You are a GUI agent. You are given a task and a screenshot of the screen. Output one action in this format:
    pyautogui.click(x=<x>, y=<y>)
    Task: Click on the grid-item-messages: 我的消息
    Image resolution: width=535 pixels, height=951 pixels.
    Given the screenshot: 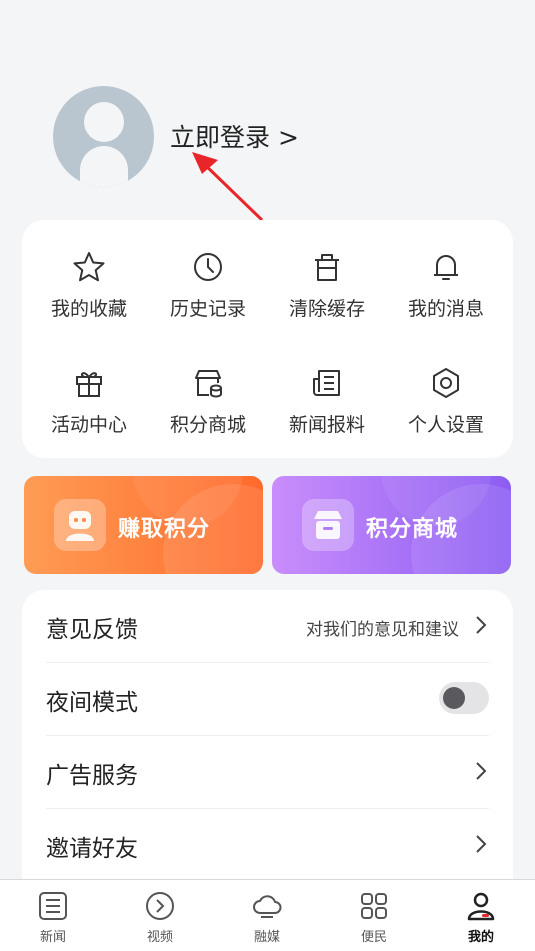 What is the action you would take?
    pyautogui.click(x=446, y=290)
    